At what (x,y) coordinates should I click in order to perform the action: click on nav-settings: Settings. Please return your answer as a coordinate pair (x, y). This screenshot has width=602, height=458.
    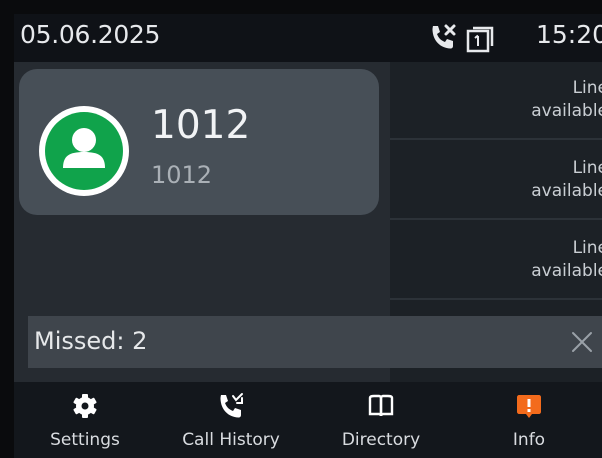
    Looking at the image, I should click on (85, 420).